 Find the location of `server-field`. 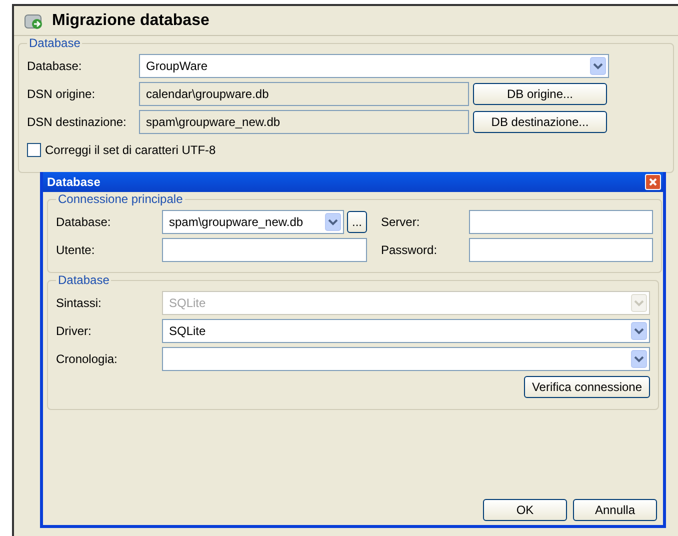

server-field is located at coordinates (561, 222).